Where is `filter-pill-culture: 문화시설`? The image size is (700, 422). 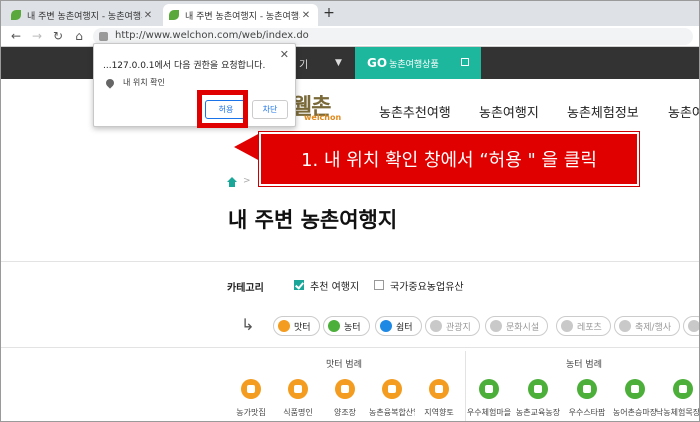 filter-pill-culture: 문화시설 is located at coordinates (517, 326).